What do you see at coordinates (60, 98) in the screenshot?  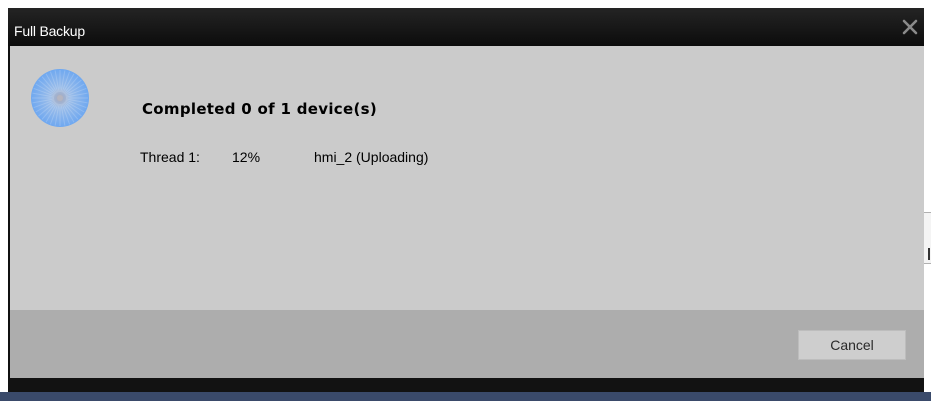 I see `loading-spinner-icon` at bounding box center [60, 98].